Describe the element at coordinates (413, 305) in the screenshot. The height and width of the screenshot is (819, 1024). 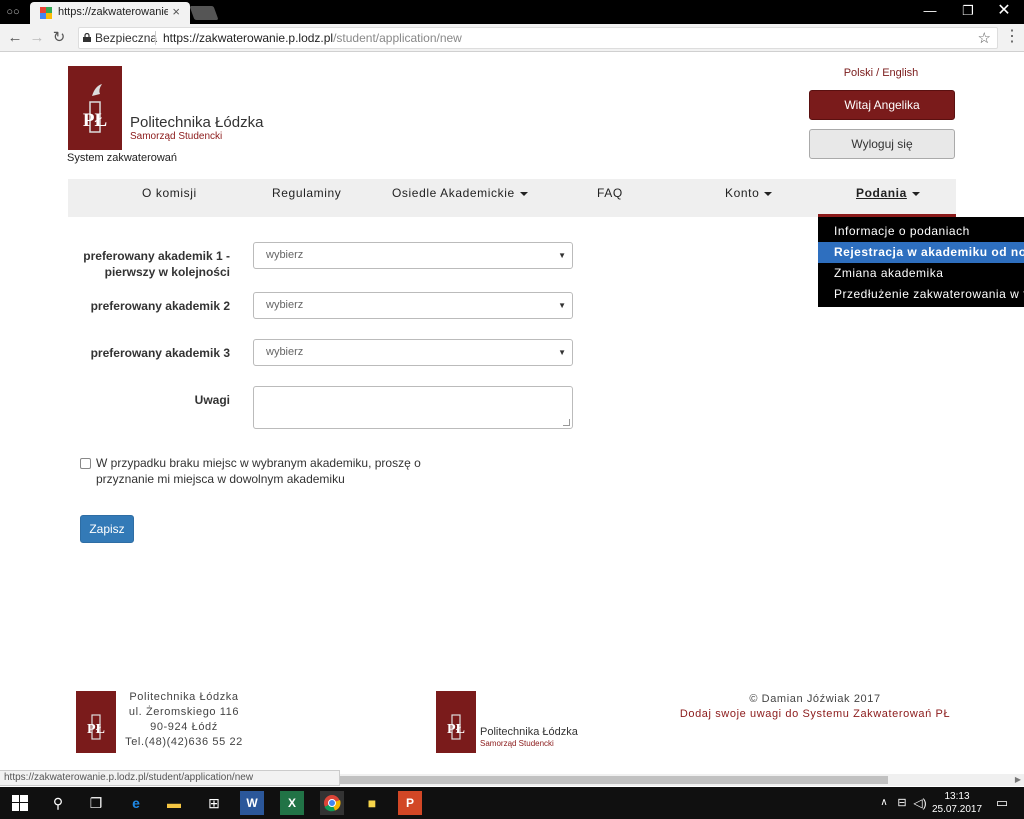
I see `pref2-select: wybierz ▼` at that location.